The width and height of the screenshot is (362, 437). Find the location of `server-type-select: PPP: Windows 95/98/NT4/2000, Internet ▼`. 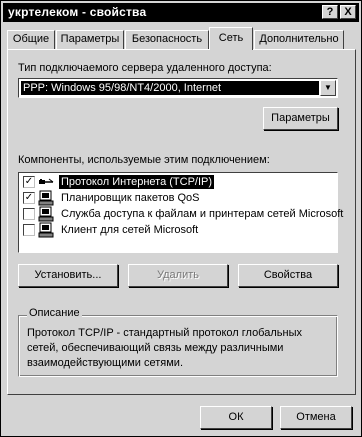

server-type-select: PPP: Windows 95/98/NT4/2000, Internet ▼ is located at coordinates (178, 88).